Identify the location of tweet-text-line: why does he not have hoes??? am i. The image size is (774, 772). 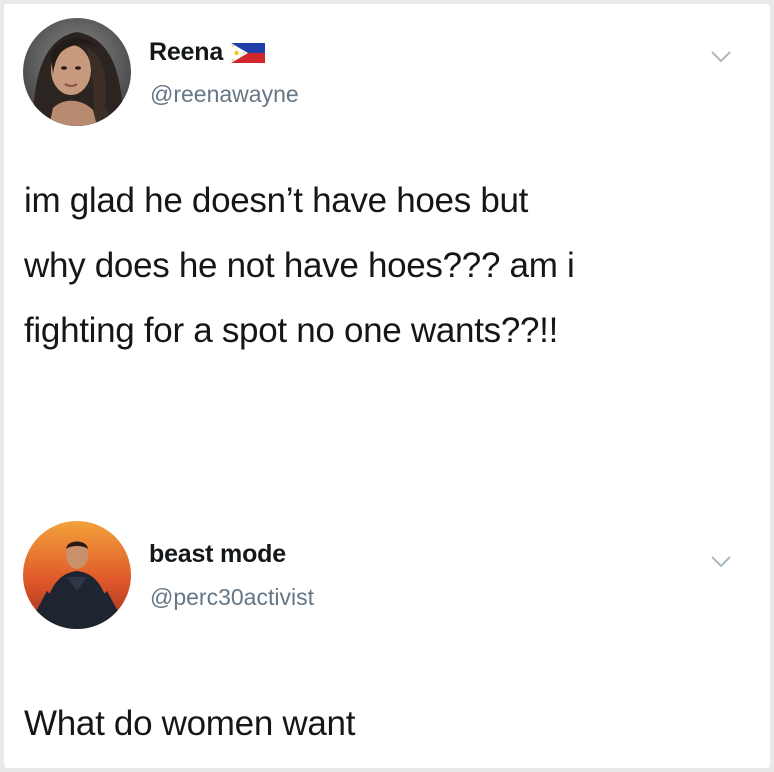
(299, 265).